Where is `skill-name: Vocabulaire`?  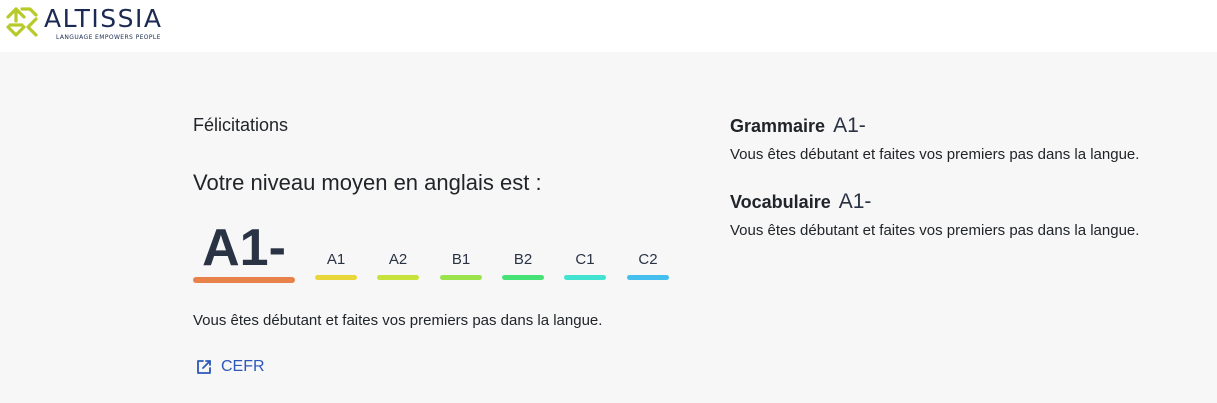 skill-name: Vocabulaire is located at coordinates (780, 202).